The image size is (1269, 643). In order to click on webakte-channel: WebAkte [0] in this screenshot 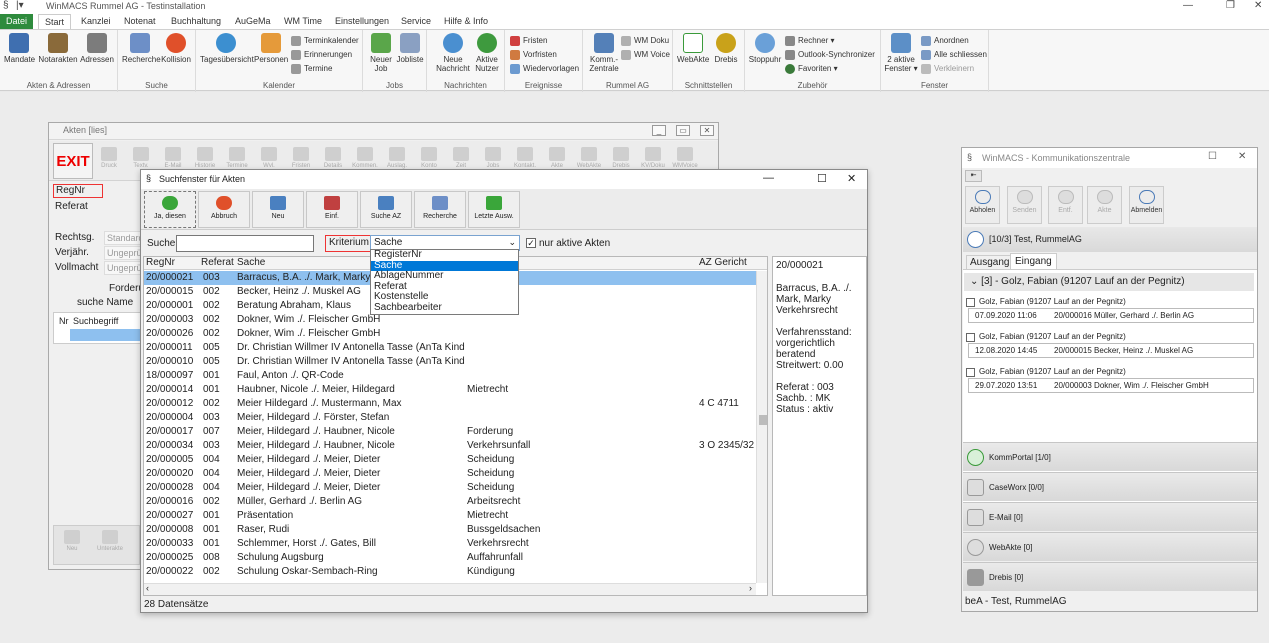, I will do `click(1110, 546)`.